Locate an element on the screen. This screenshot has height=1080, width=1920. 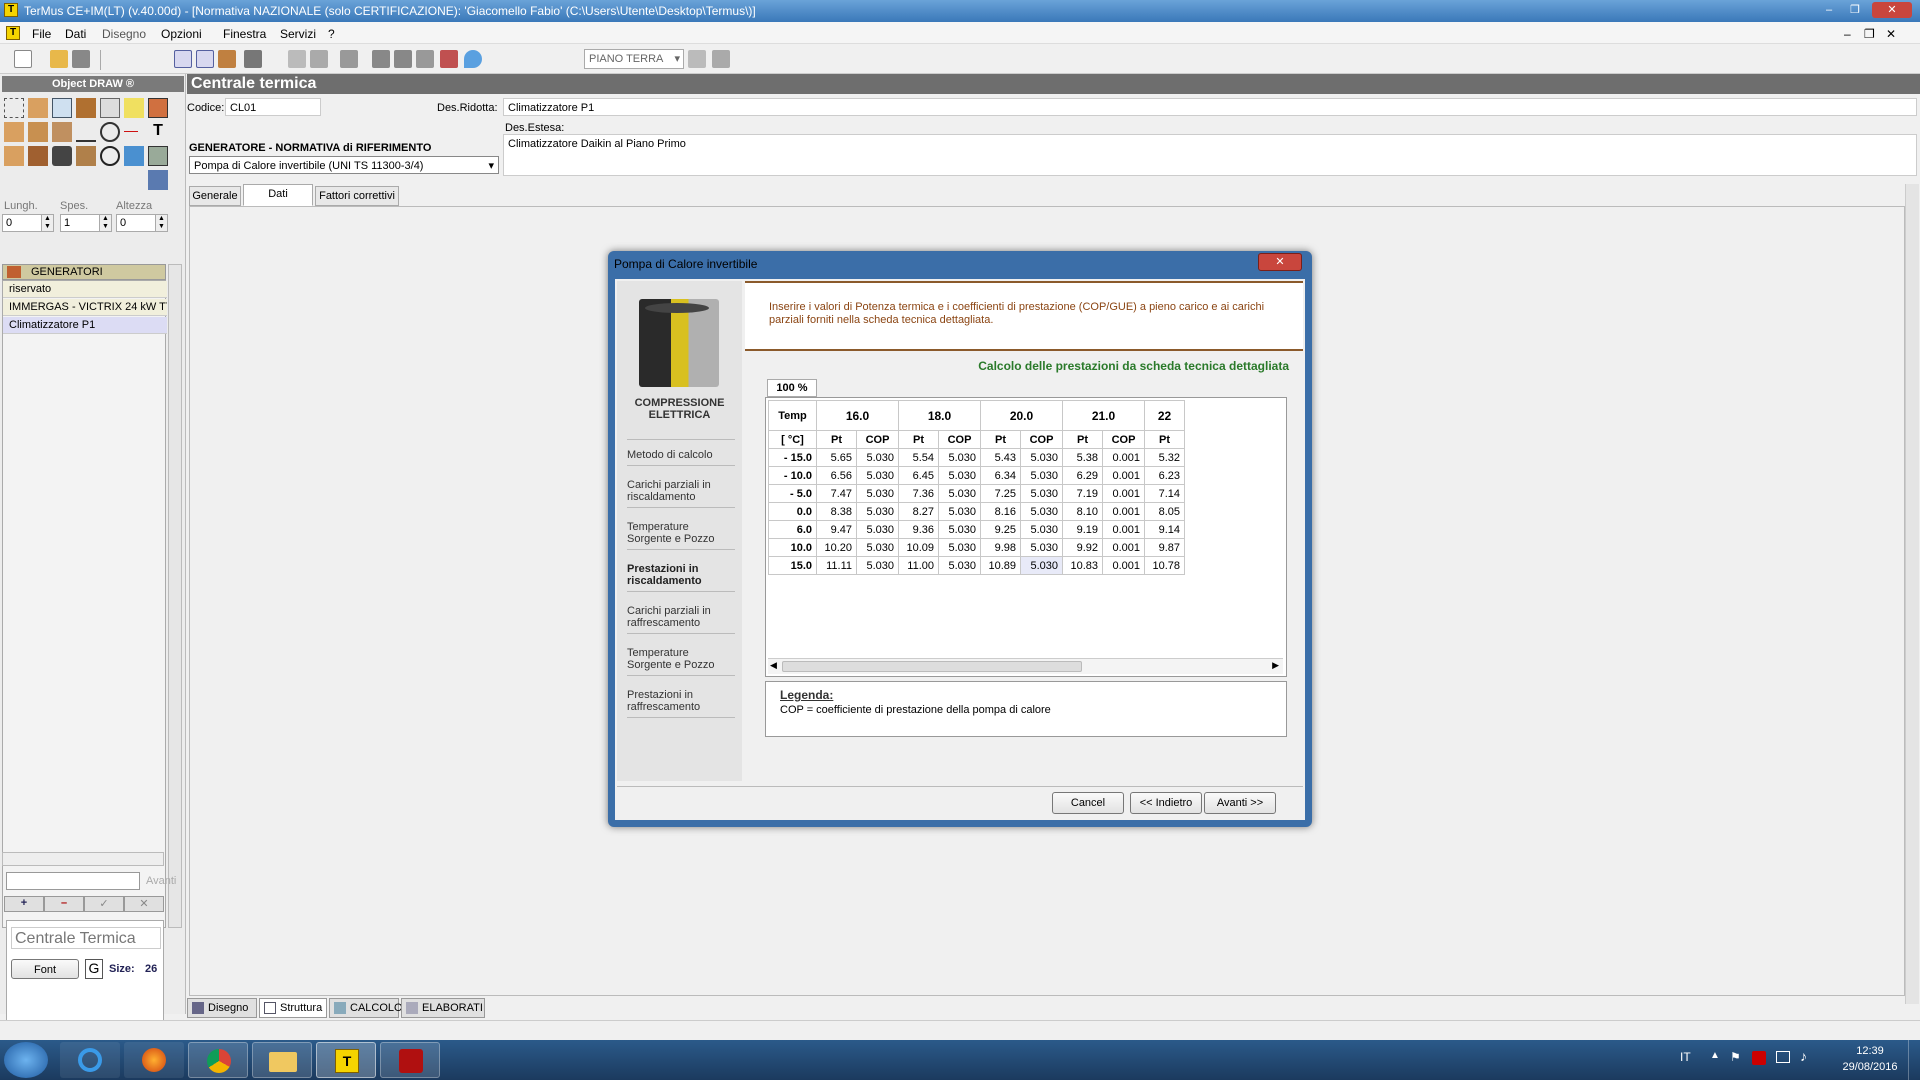
table-cell: 9.36 is located at coordinates (918, 529).